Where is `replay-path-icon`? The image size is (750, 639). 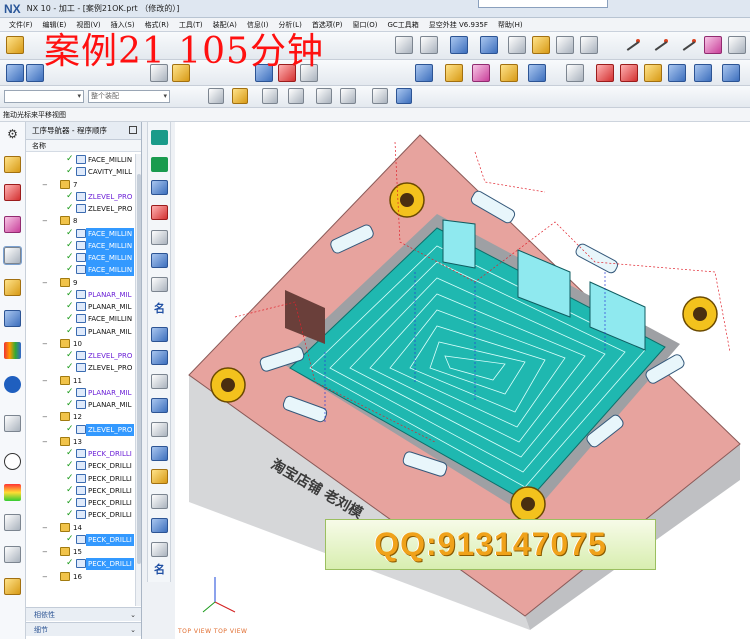 replay-path-icon is located at coordinates (159, 260).